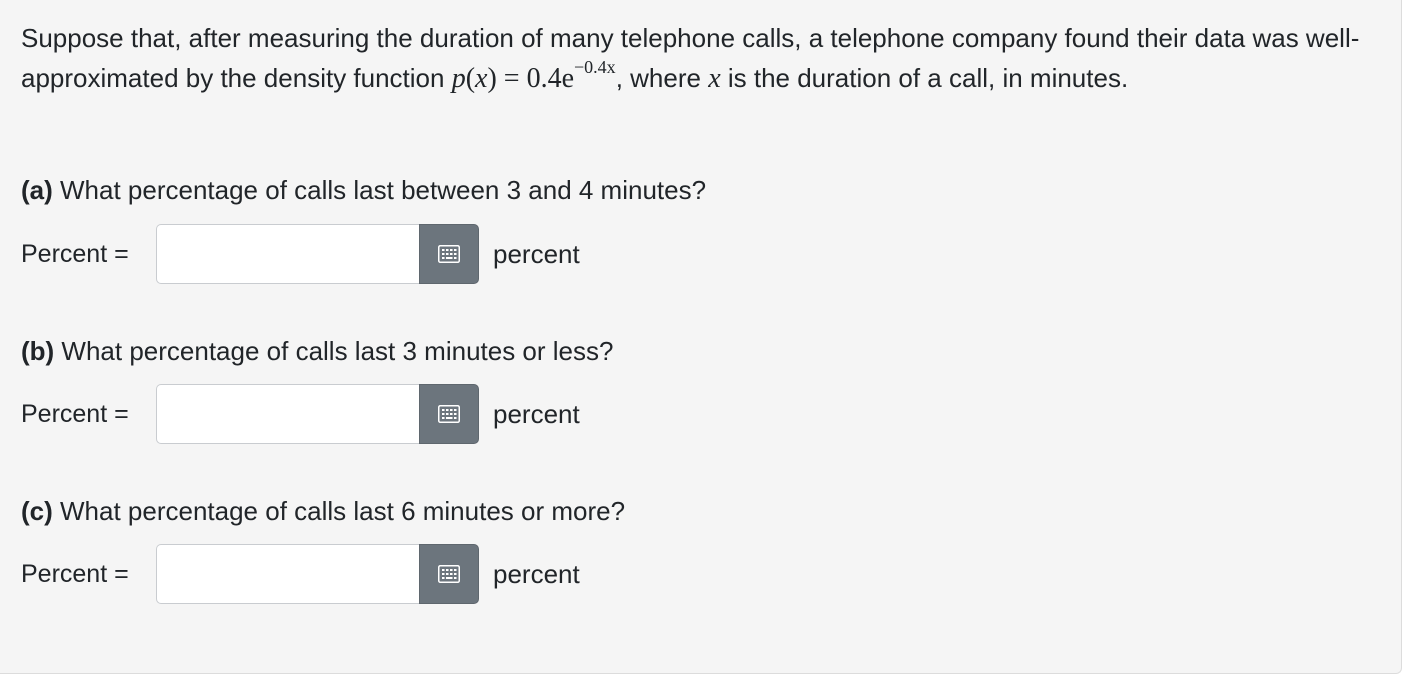 This screenshot has width=1416, height=696. Describe the element at coordinates (662, 78) in the screenshot. I see `intro-text-middle: , where` at that location.